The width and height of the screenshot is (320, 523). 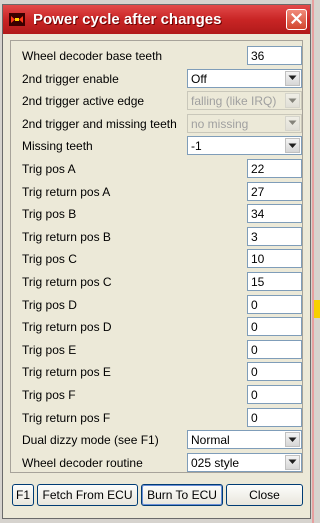 What do you see at coordinates (49, 304) in the screenshot?
I see `field-label: Trig pos D` at bounding box center [49, 304].